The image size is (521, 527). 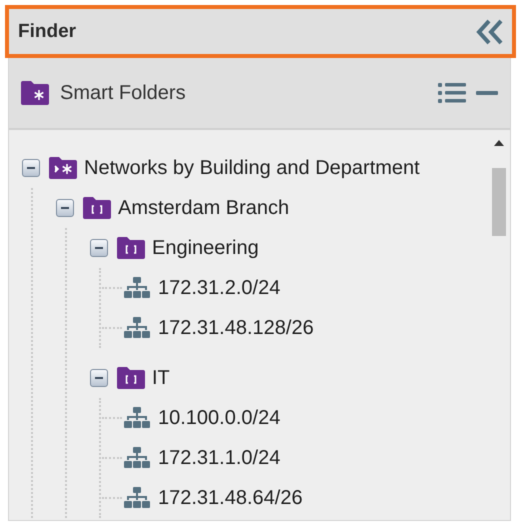 I want to click on minimize-icon, so click(x=487, y=93).